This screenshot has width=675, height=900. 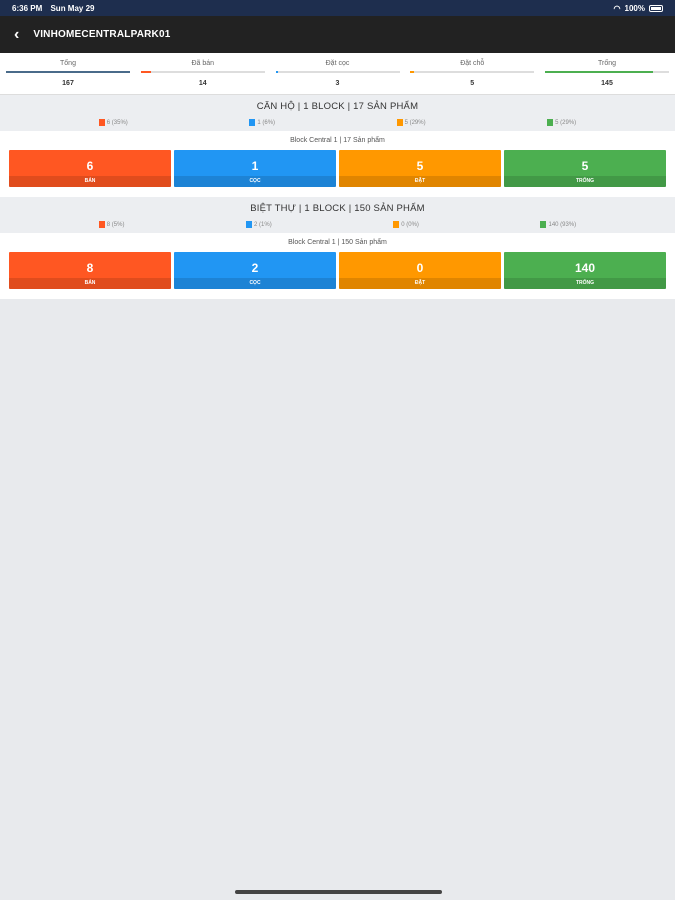 What do you see at coordinates (617, 8) in the screenshot?
I see `wifi-icon: ◠` at bounding box center [617, 8].